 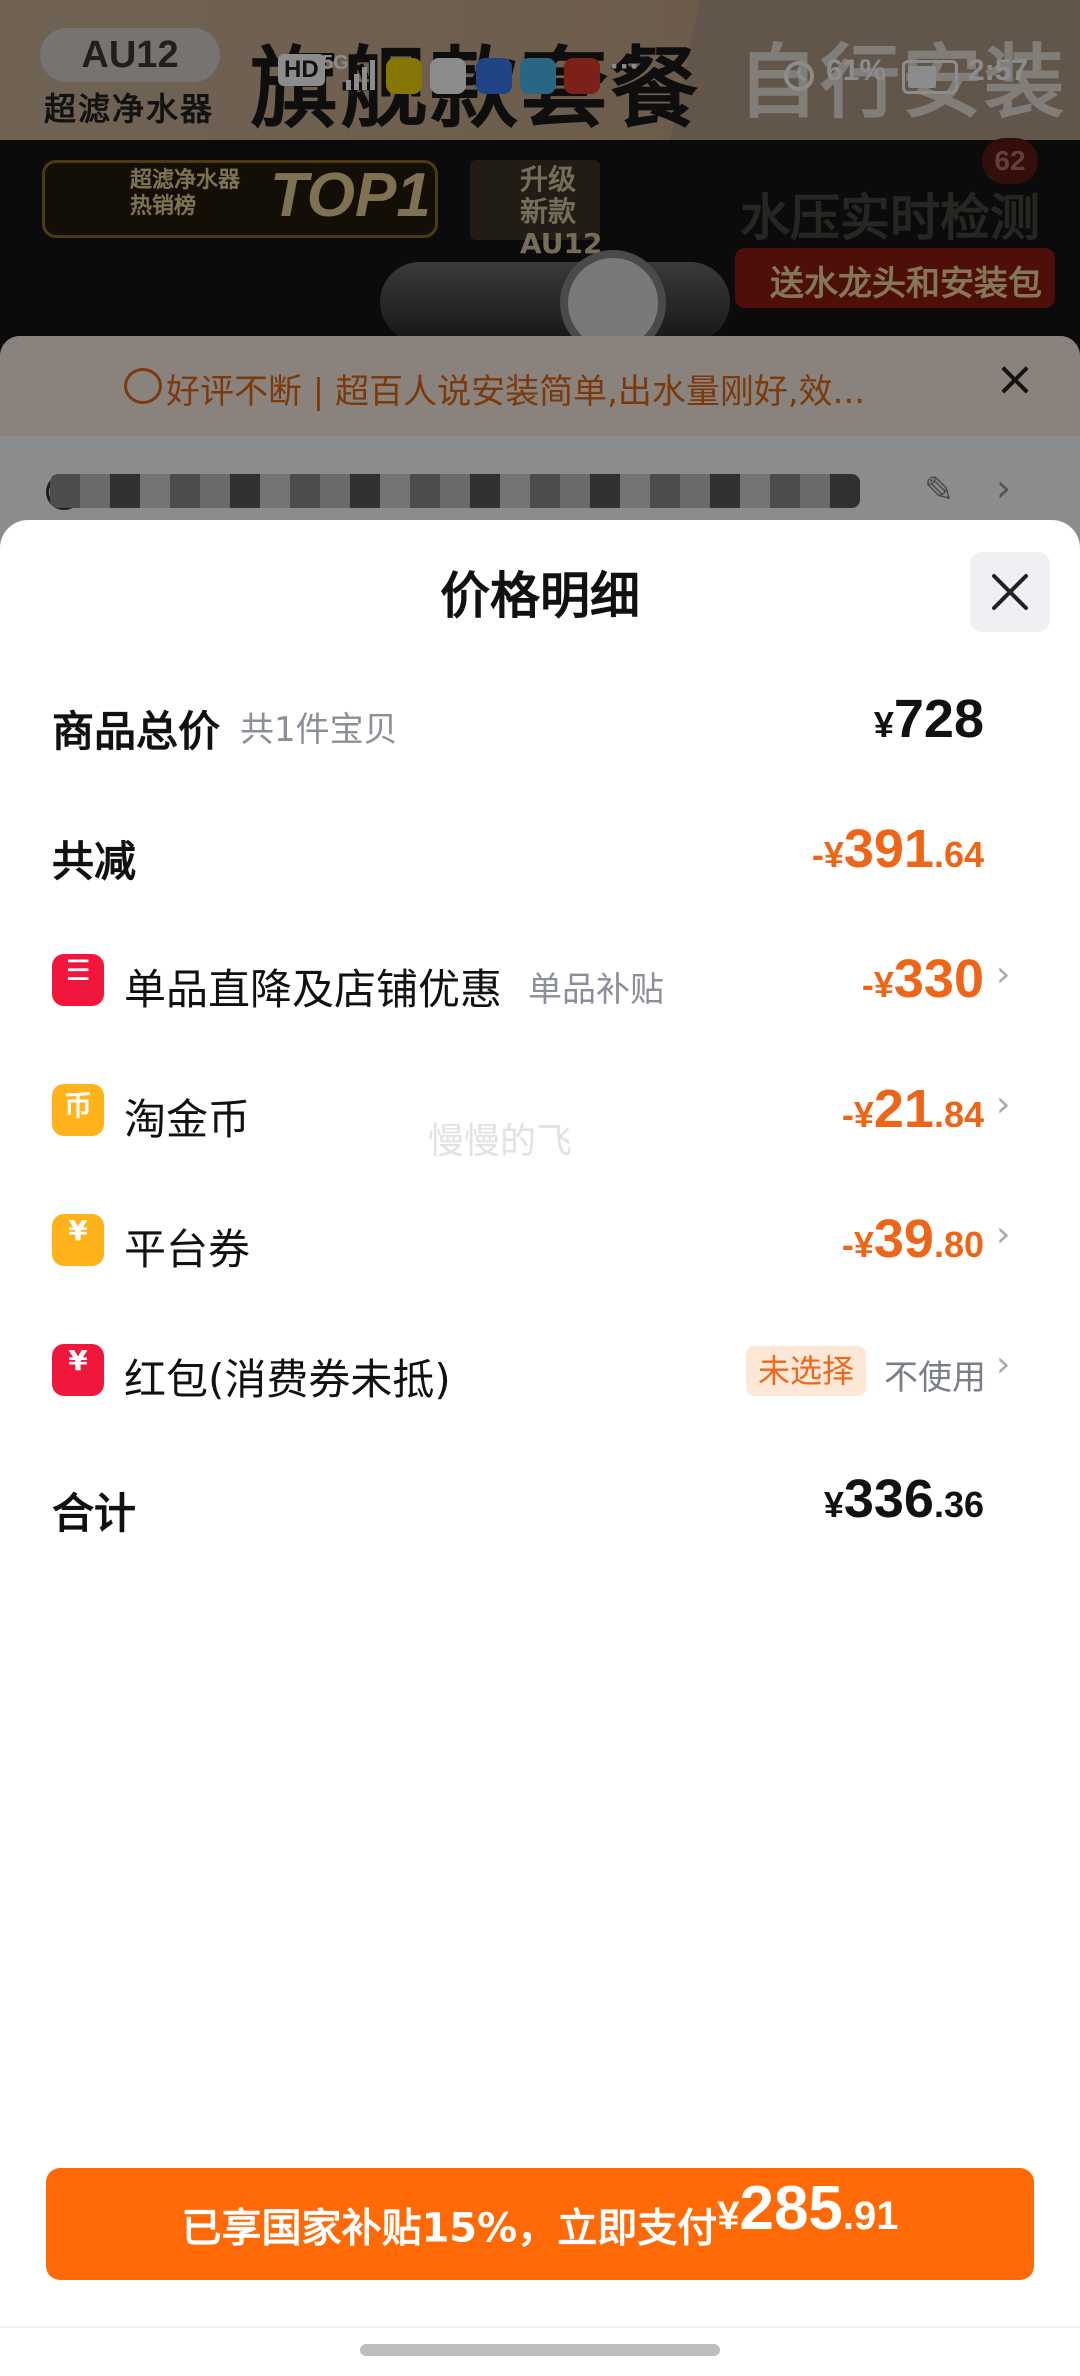 What do you see at coordinates (94, 1513) in the screenshot?
I see `sum-label: 合计` at bounding box center [94, 1513].